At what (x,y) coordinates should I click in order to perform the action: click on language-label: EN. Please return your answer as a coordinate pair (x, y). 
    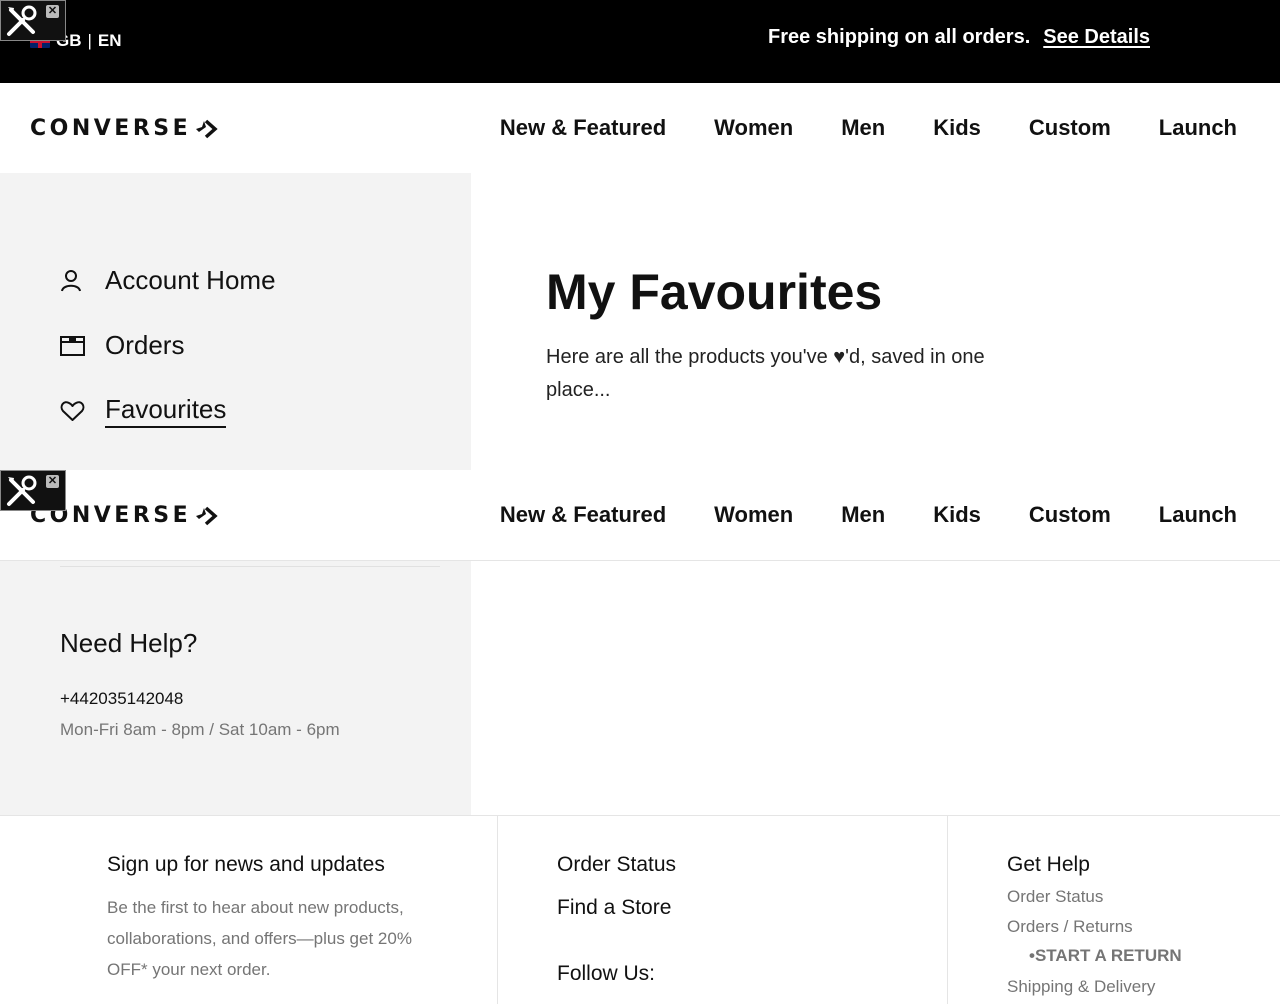
    Looking at the image, I should click on (109, 40).